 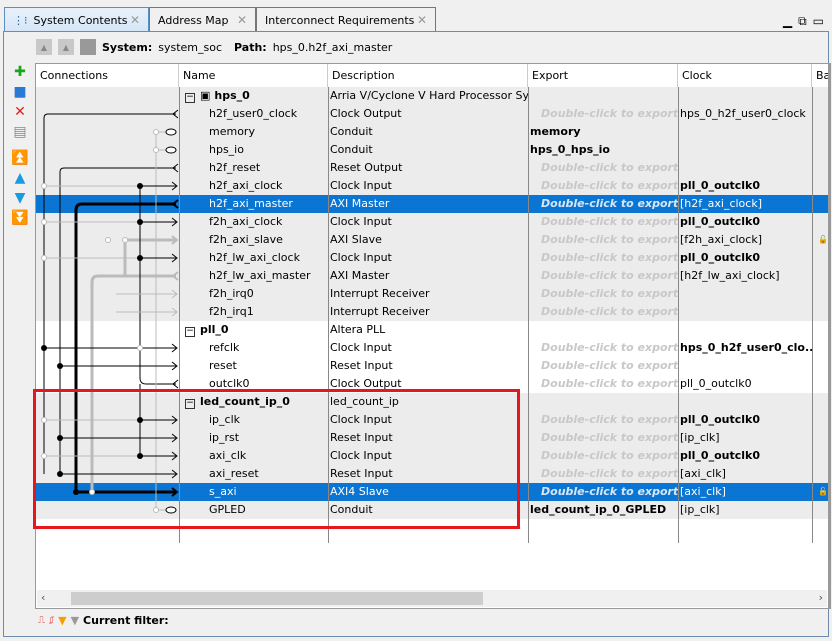 What do you see at coordinates (745, 240) in the screenshot?
I see `clock-value: [f2h_axi_clock]` at bounding box center [745, 240].